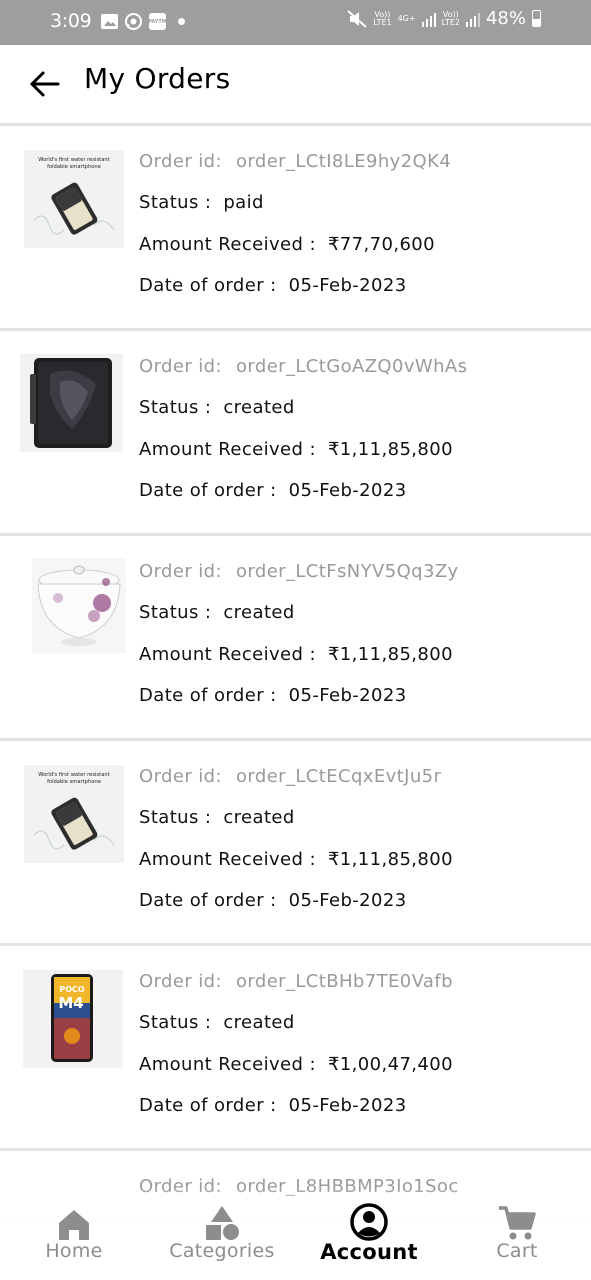  I want to click on back-button, so click(45, 84).